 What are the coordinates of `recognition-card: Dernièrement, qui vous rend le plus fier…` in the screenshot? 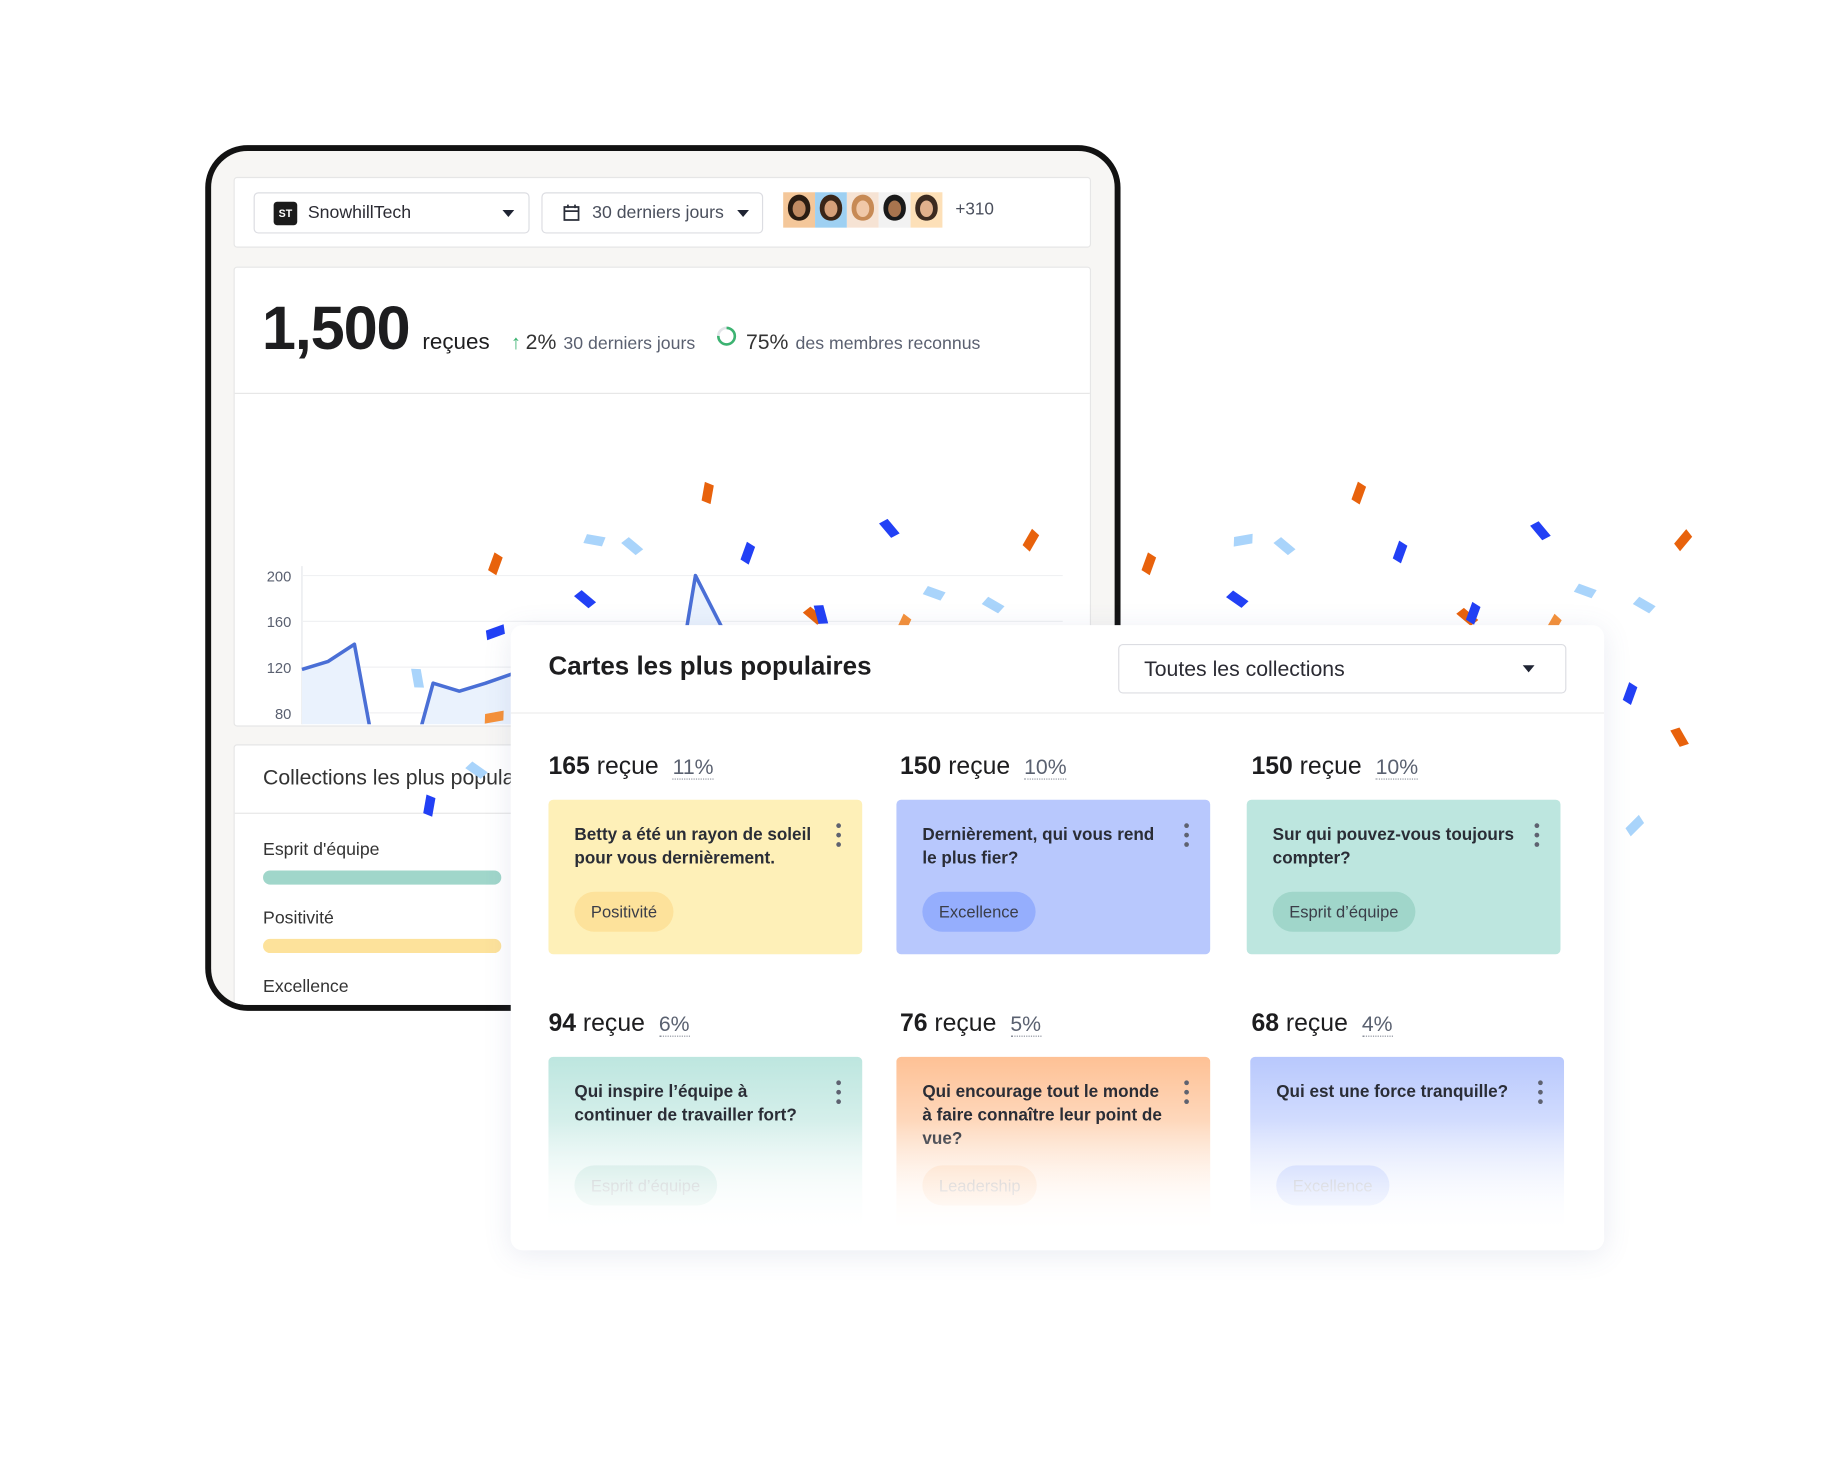 It's located at (1053, 877).